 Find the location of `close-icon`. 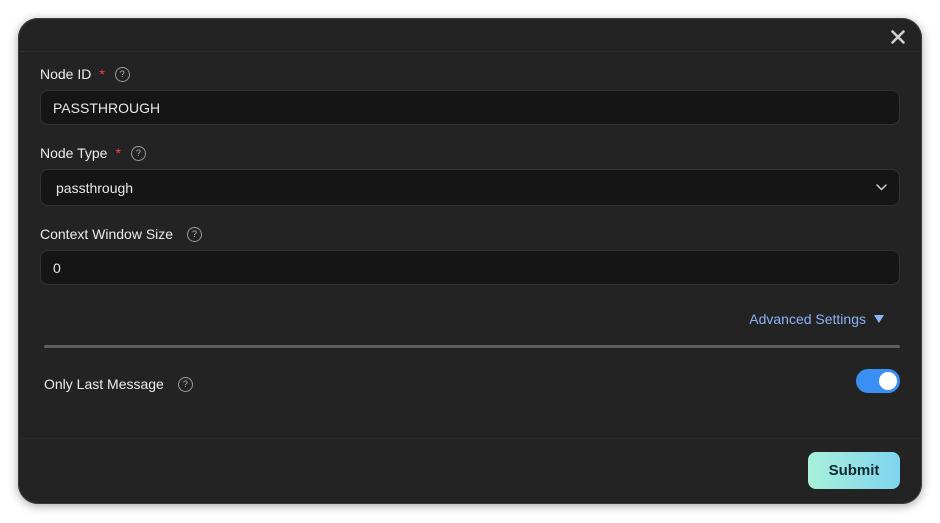

close-icon is located at coordinates (898, 37).